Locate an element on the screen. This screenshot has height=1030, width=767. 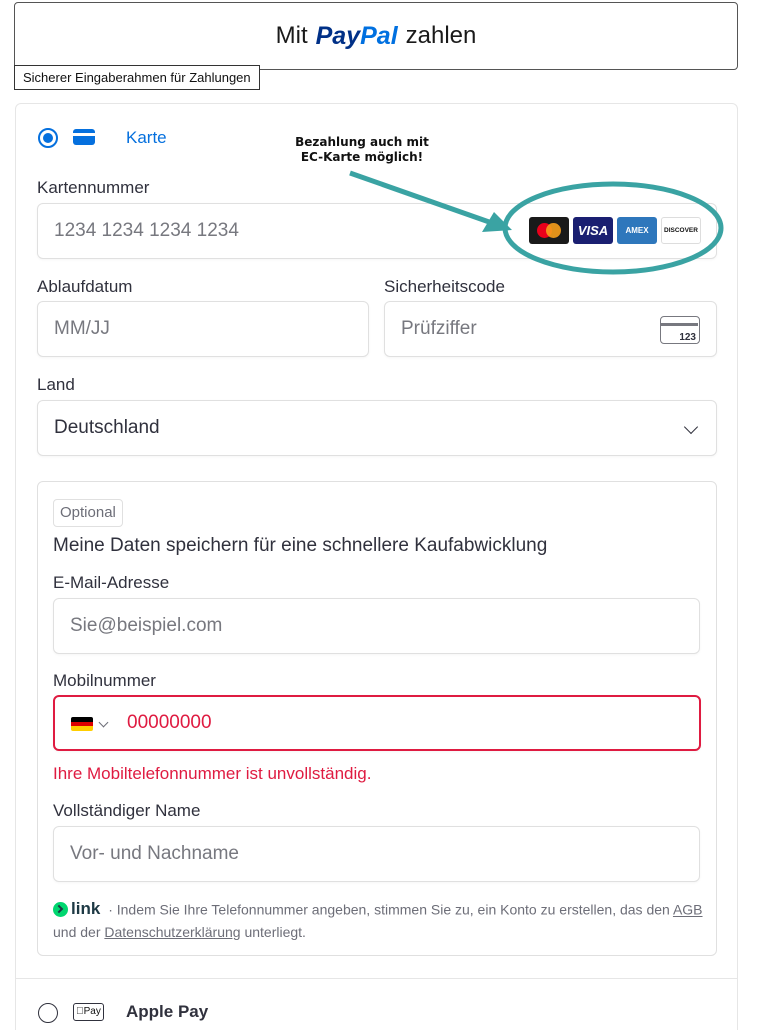
expiry-input: MM/JJ is located at coordinates (203, 329).